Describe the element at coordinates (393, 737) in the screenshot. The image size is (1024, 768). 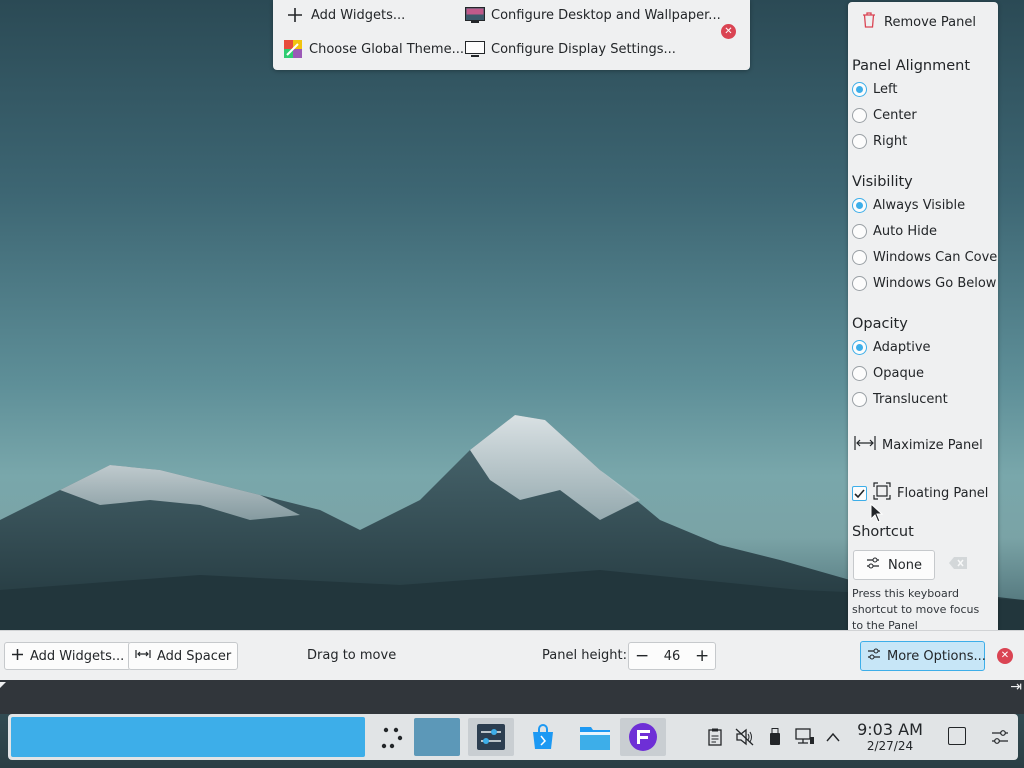
I see `pager-move-icon` at that location.